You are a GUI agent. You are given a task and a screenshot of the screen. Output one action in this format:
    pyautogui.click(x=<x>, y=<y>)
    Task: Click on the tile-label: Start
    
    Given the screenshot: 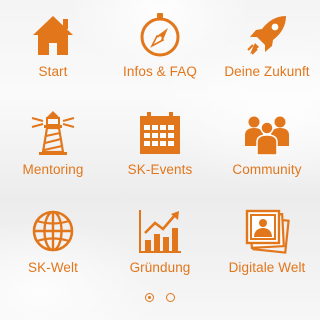 What is the action you would take?
    pyautogui.click(x=53, y=71)
    